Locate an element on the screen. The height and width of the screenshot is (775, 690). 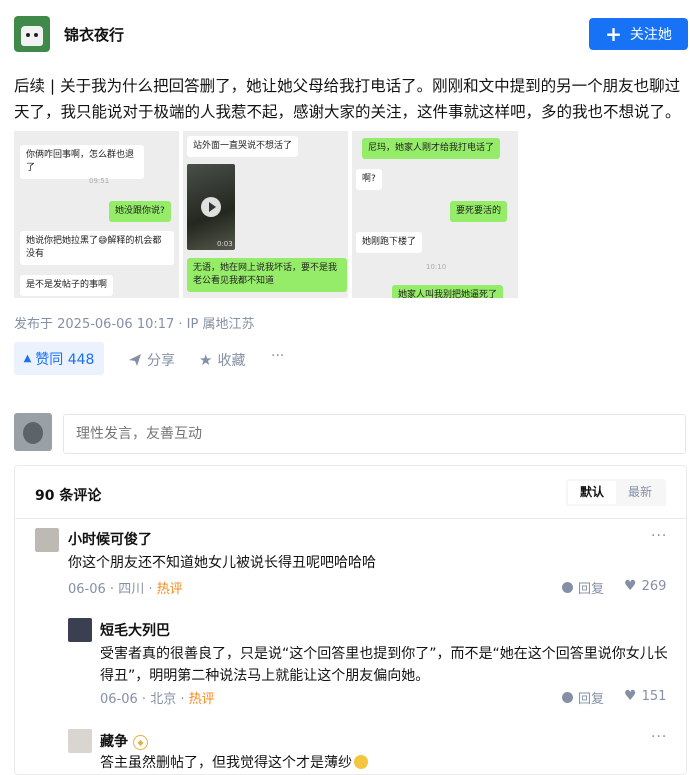
like-button: ♥ 151 is located at coordinates (645, 696).